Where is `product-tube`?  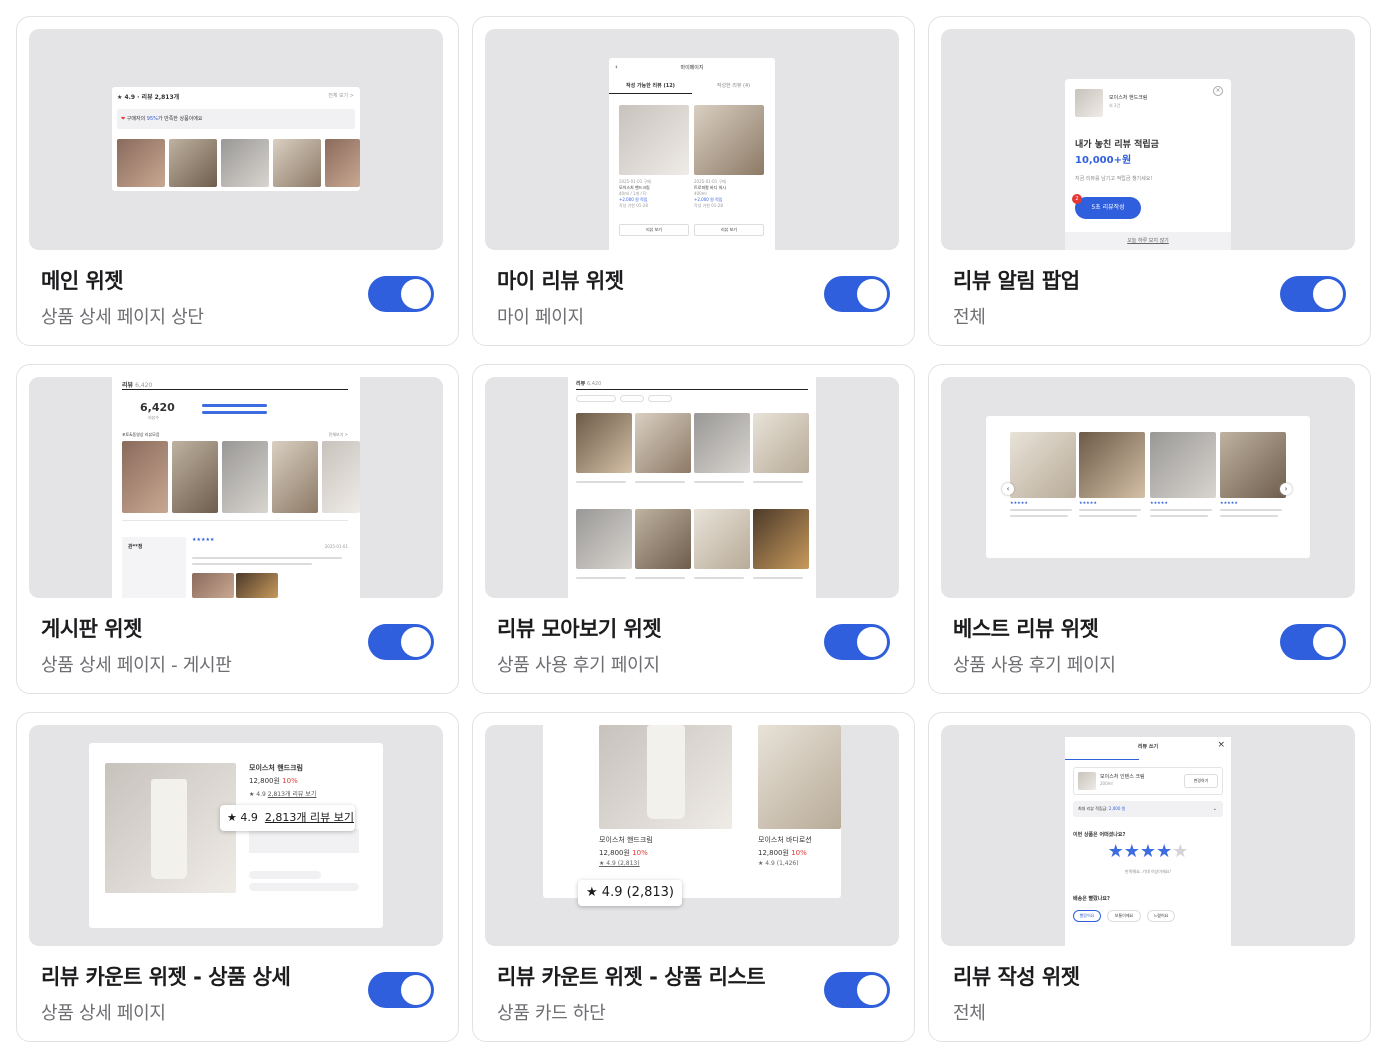
product-tube is located at coordinates (666, 772).